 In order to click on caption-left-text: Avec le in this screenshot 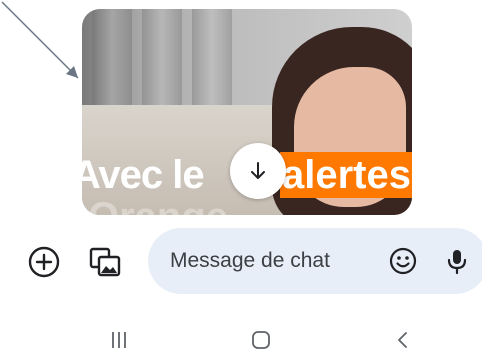, I will do `click(143, 175)`.